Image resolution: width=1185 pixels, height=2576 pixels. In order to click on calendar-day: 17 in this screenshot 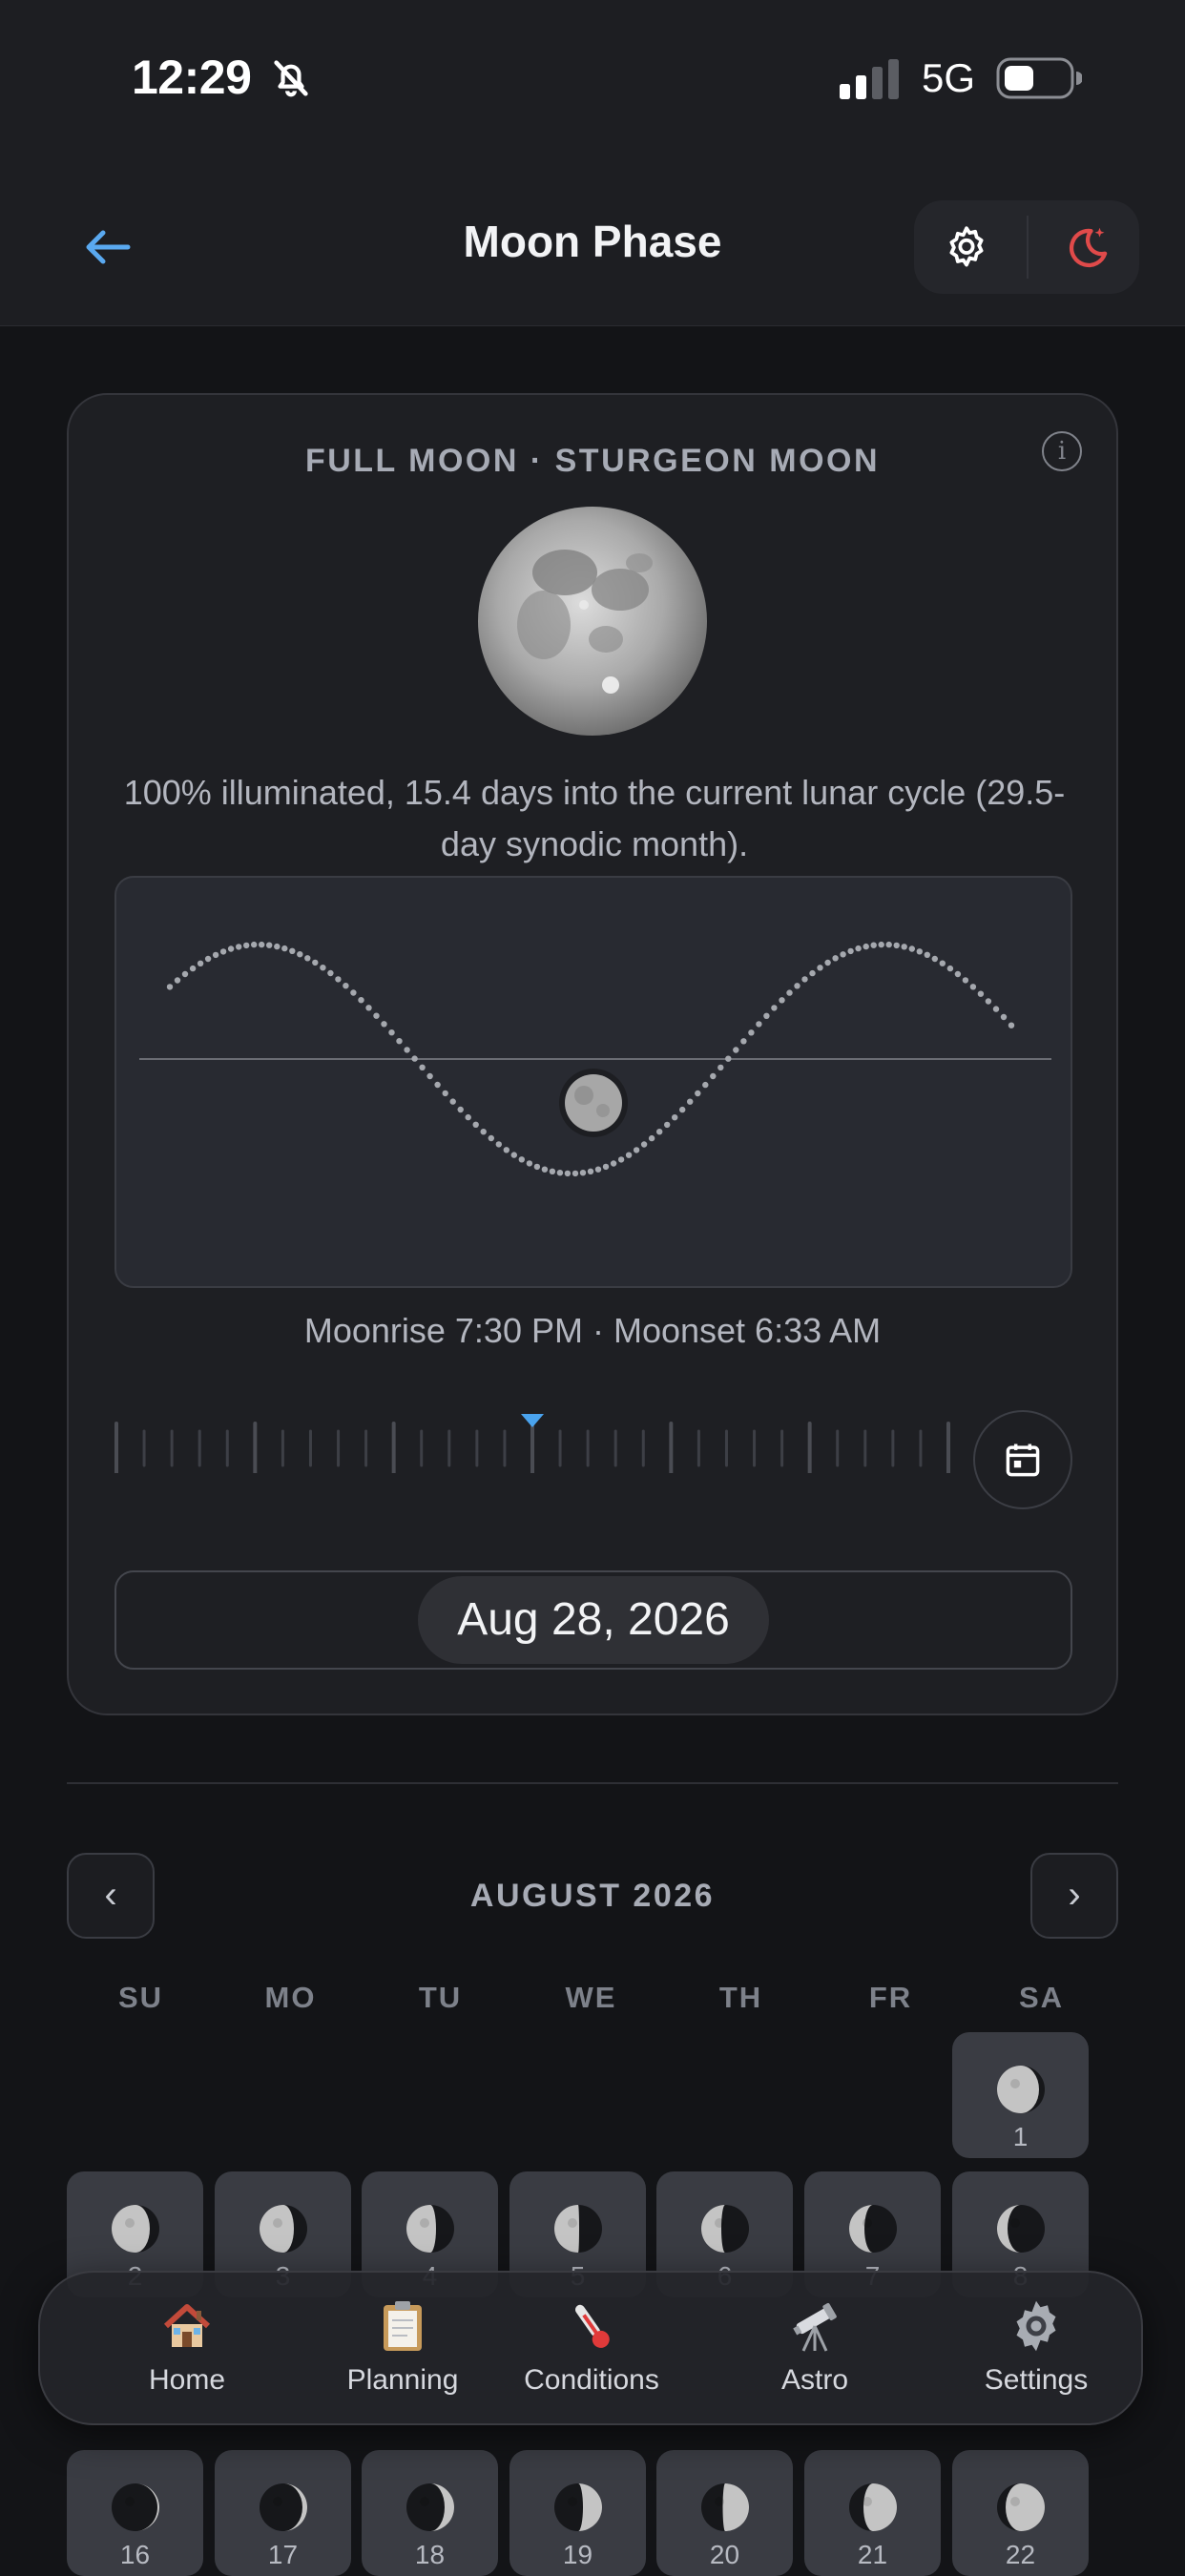, I will do `click(283, 2513)`.